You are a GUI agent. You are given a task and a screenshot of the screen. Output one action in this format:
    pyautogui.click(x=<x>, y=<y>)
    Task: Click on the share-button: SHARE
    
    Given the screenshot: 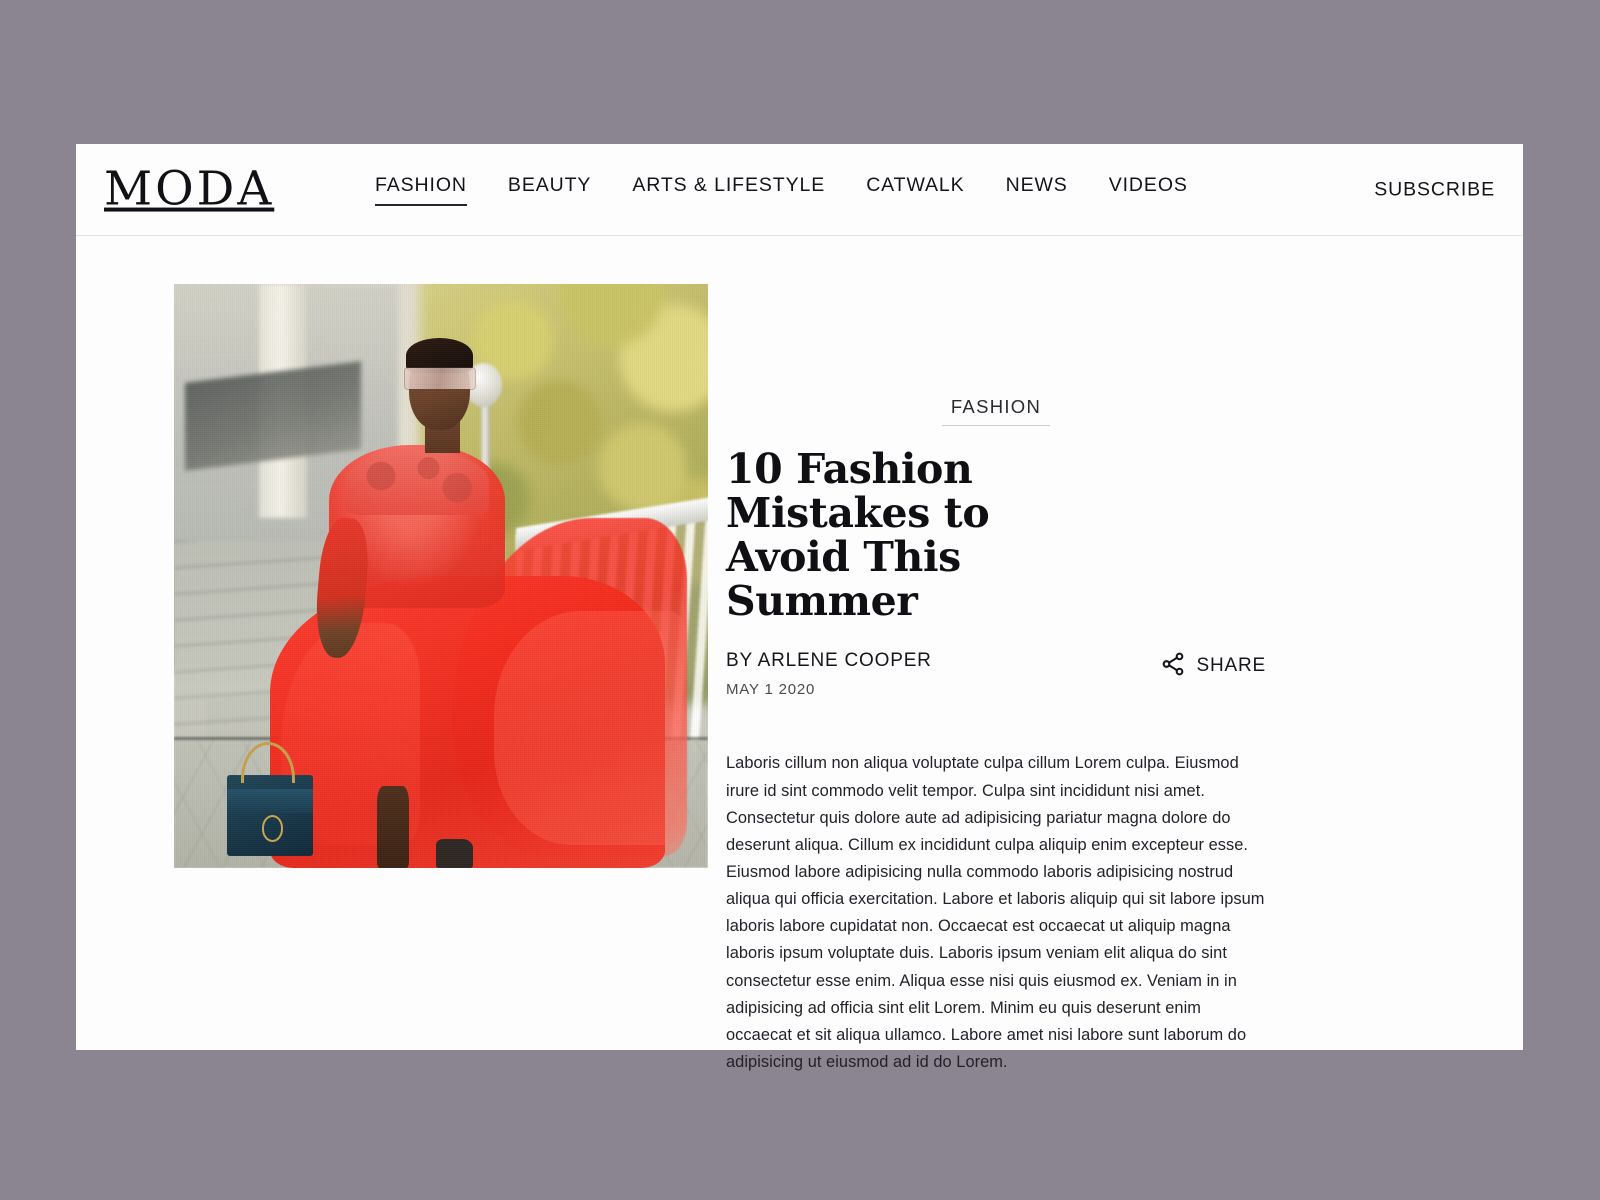 What is the action you would take?
    pyautogui.click(x=1213, y=665)
    